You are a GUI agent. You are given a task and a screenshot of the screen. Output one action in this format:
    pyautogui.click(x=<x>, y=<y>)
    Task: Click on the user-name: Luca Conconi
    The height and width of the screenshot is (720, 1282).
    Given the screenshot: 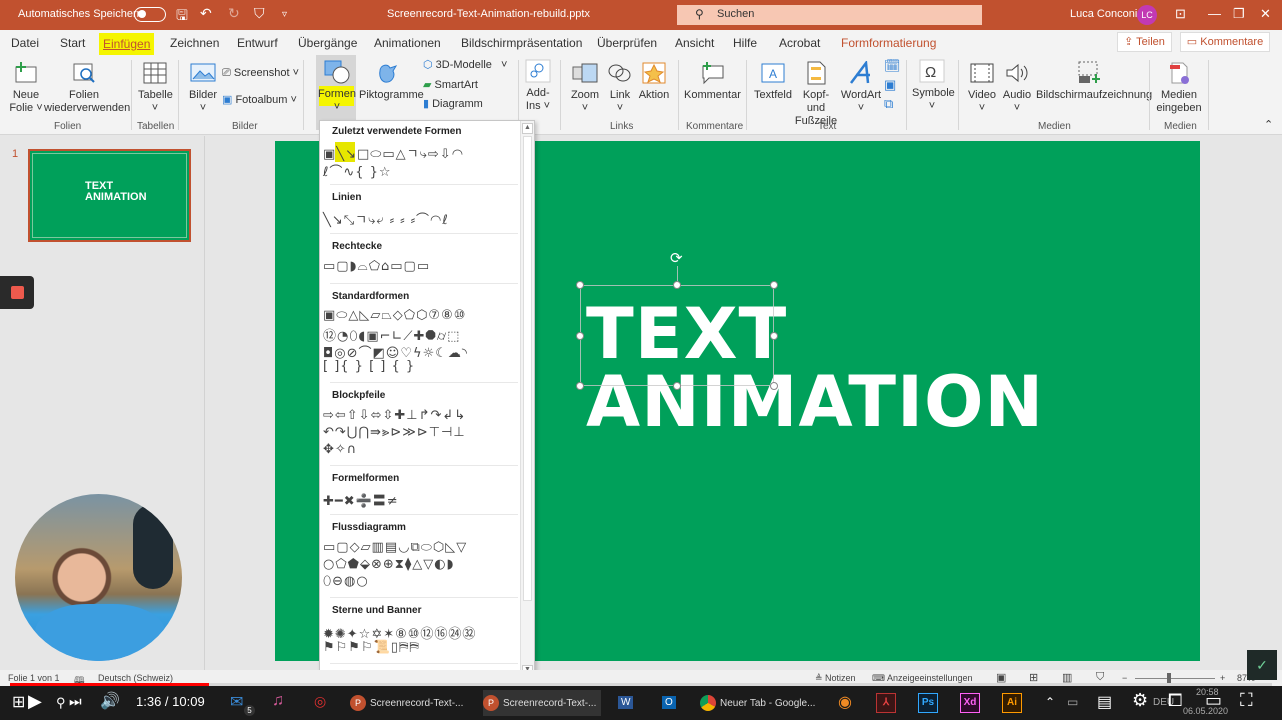 What is the action you would take?
    pyautogui.click(x=1103, y=14)
    